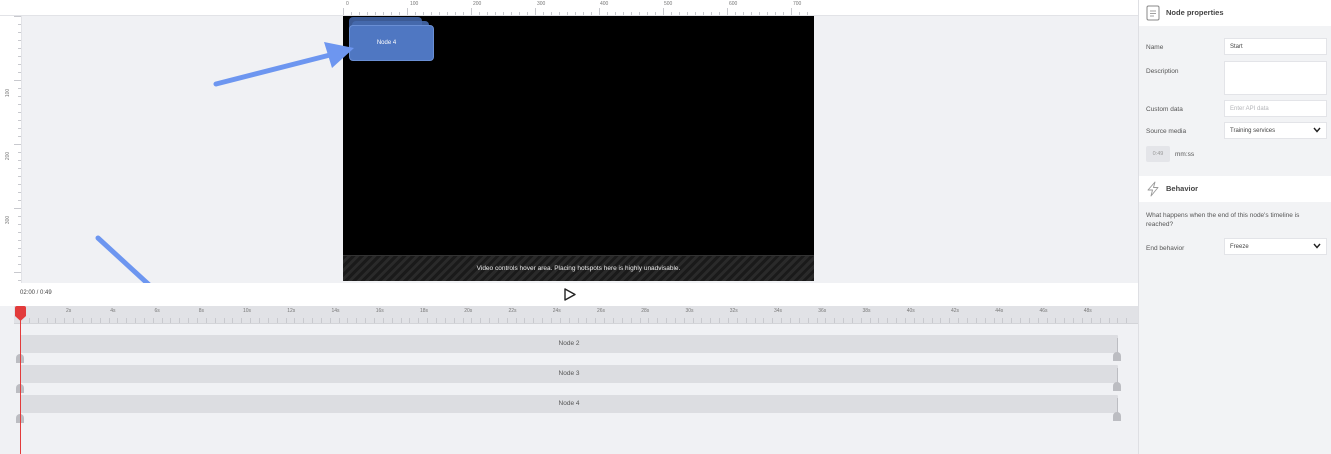  What do you see at coordinates (1185, 154) in the screenshot?
I see `time-unit: mm:ss` at bounding box center [1185, 154].